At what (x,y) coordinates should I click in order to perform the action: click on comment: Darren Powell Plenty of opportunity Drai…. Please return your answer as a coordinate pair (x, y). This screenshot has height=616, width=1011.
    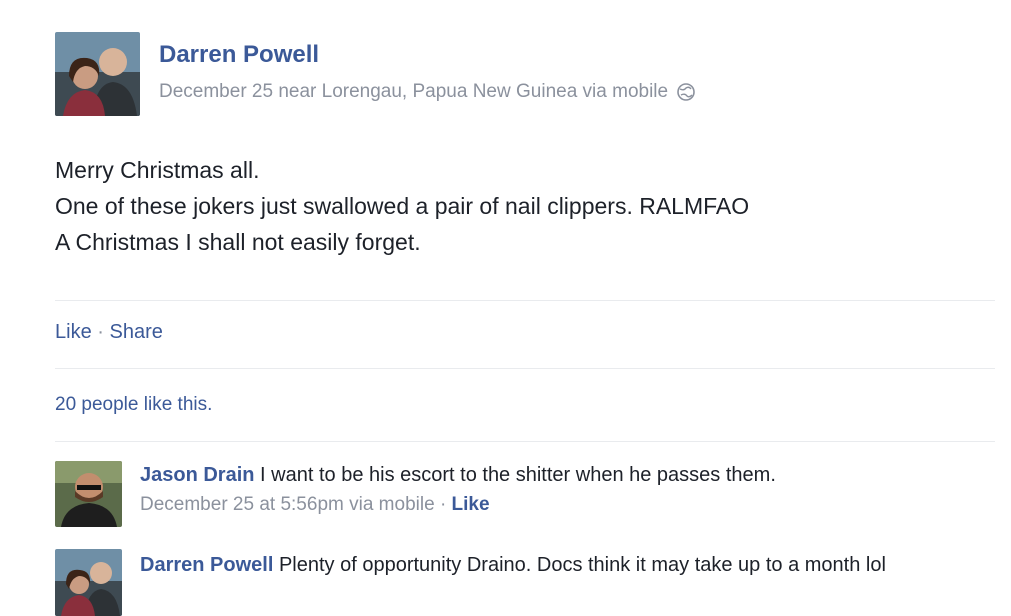
    Looking at the image, I should click on (570, 565).